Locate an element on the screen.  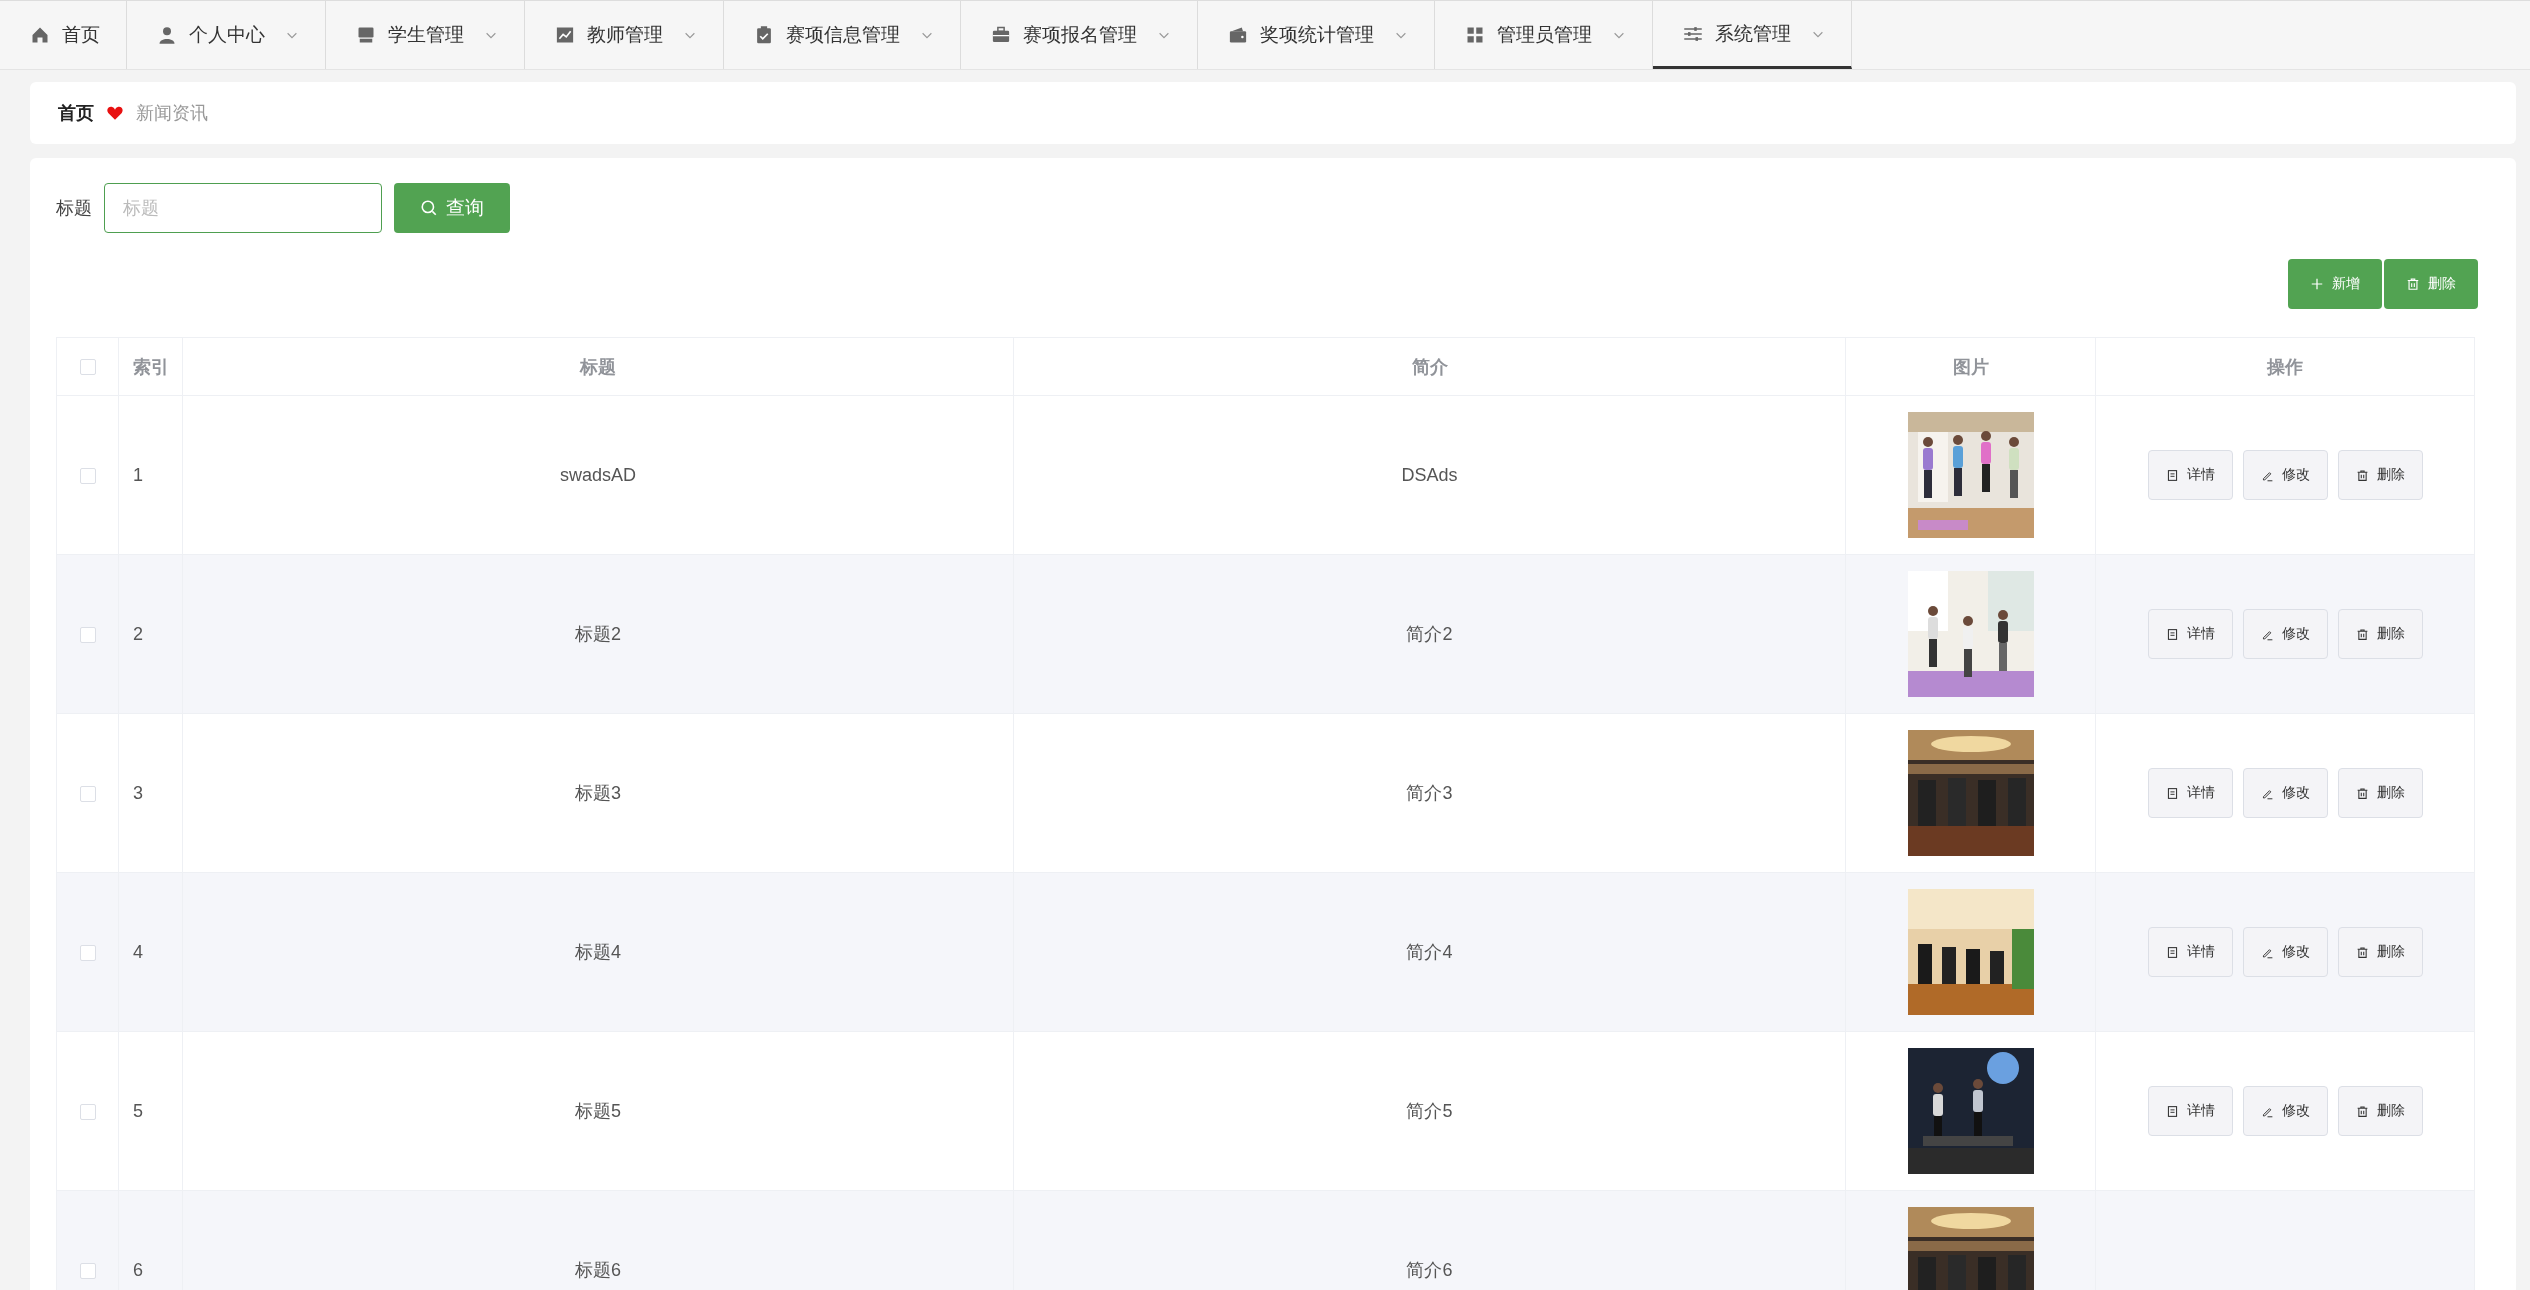
nav-tab: 教师管理 is located at coordinates (624, 35).